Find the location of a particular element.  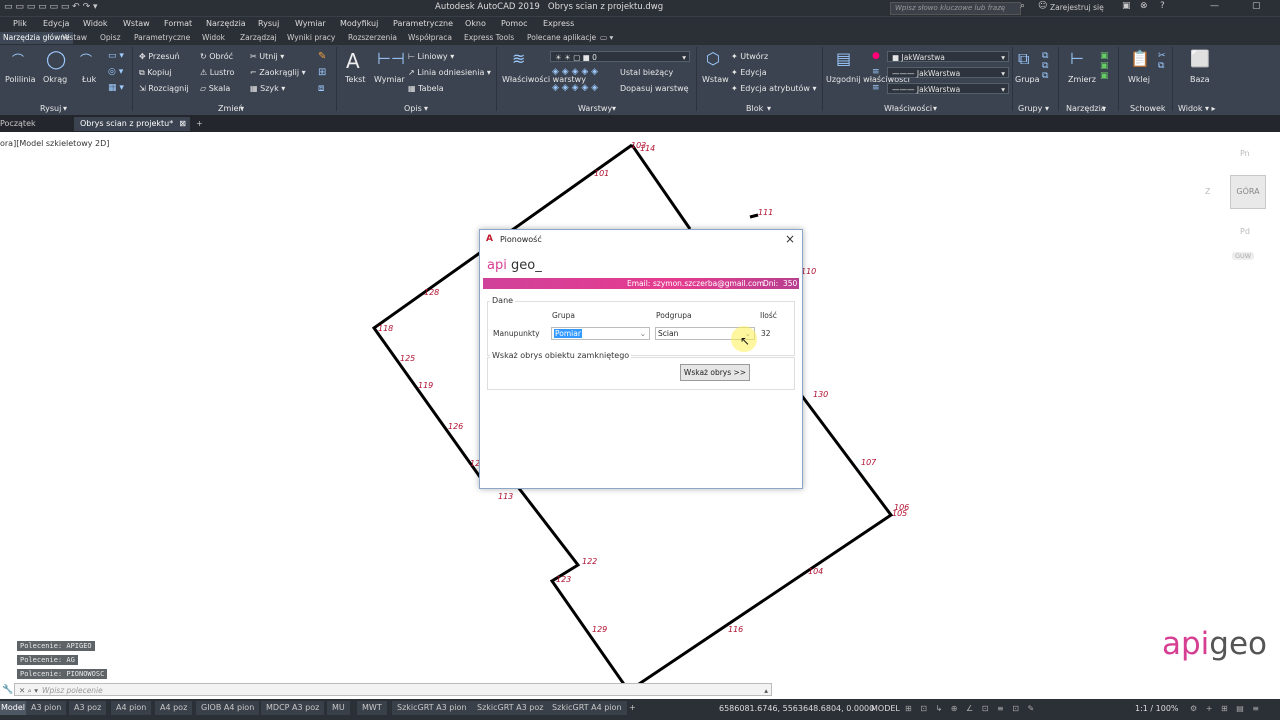

explode-icon: ⊞ is located at coordinates (322, 72).